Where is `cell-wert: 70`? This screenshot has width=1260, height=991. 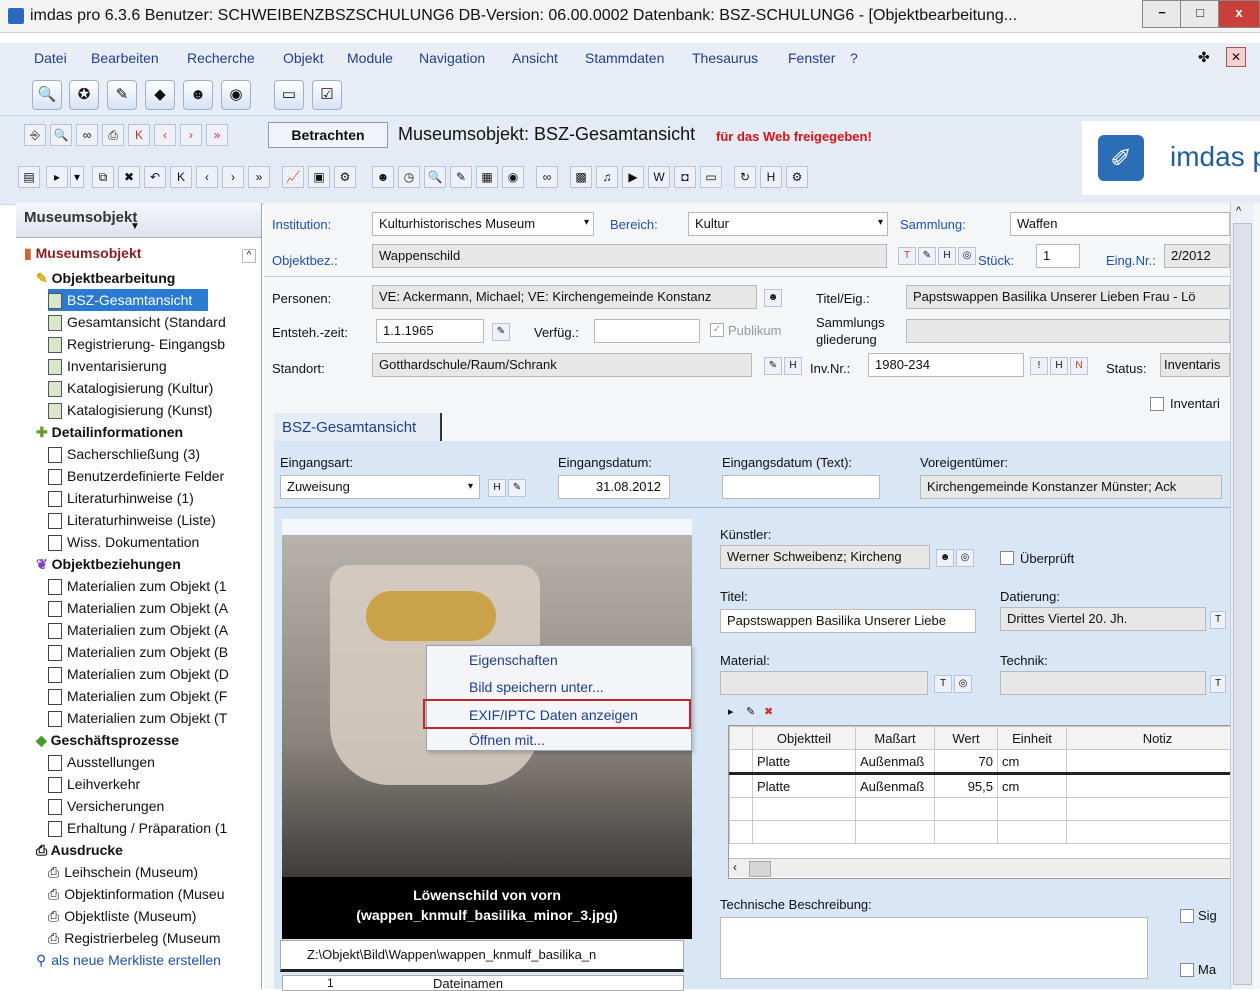
cell-wert: 70 is located at coordinates (966, 761).